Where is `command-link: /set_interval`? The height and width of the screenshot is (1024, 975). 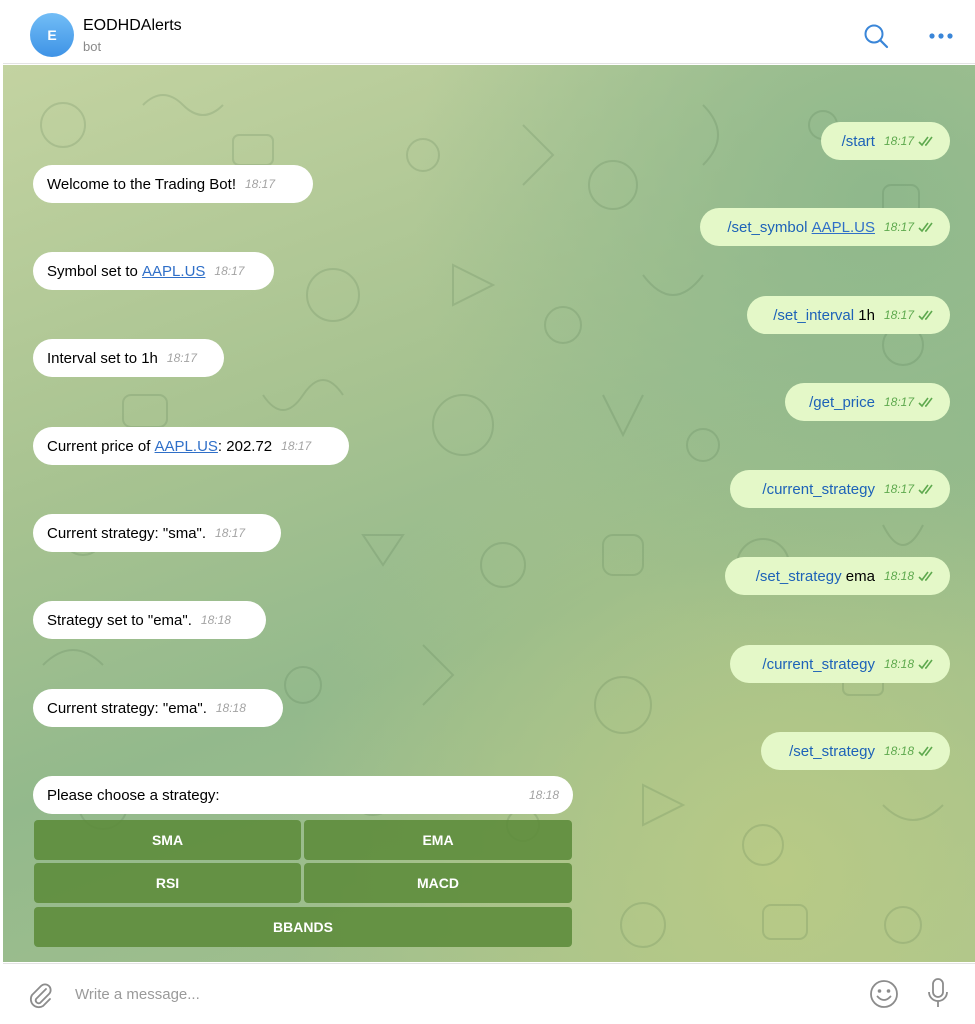
command-link: /set_interval is located at coordinates (813, 315).